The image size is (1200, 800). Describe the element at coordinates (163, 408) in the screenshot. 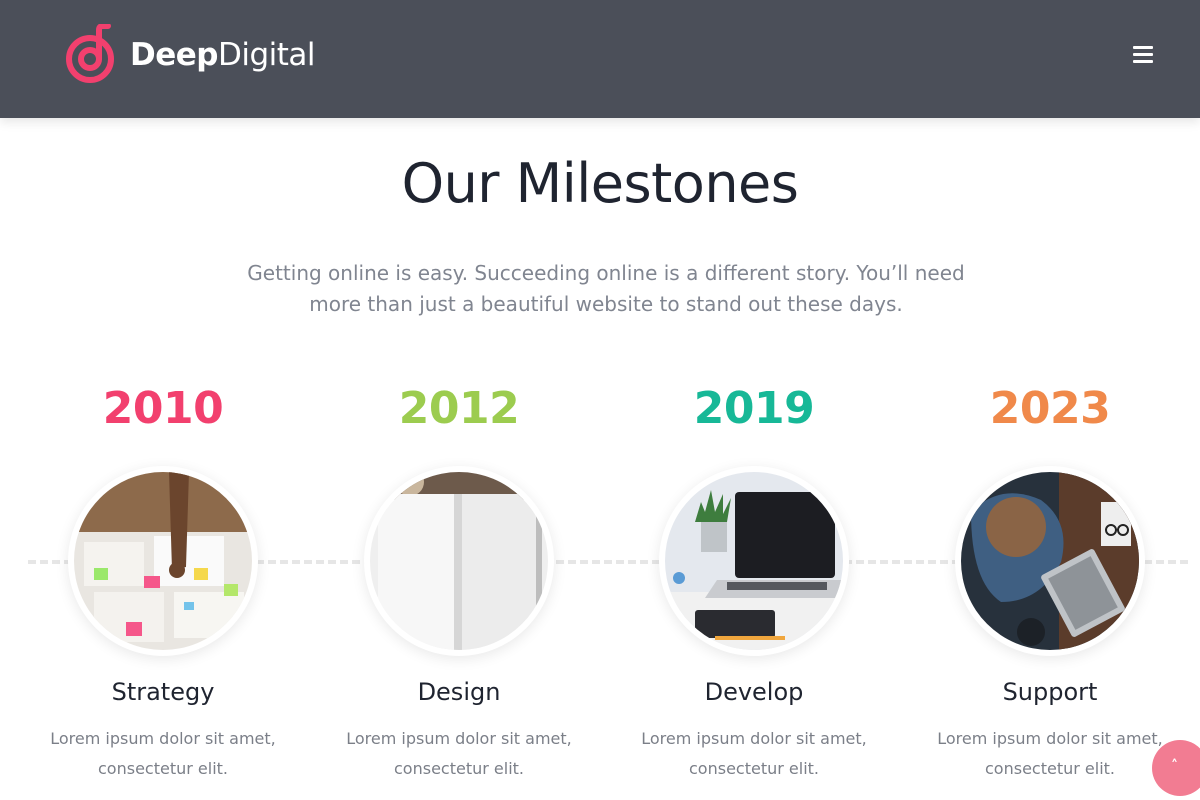

I see `milestone-year: 2010` at that location.